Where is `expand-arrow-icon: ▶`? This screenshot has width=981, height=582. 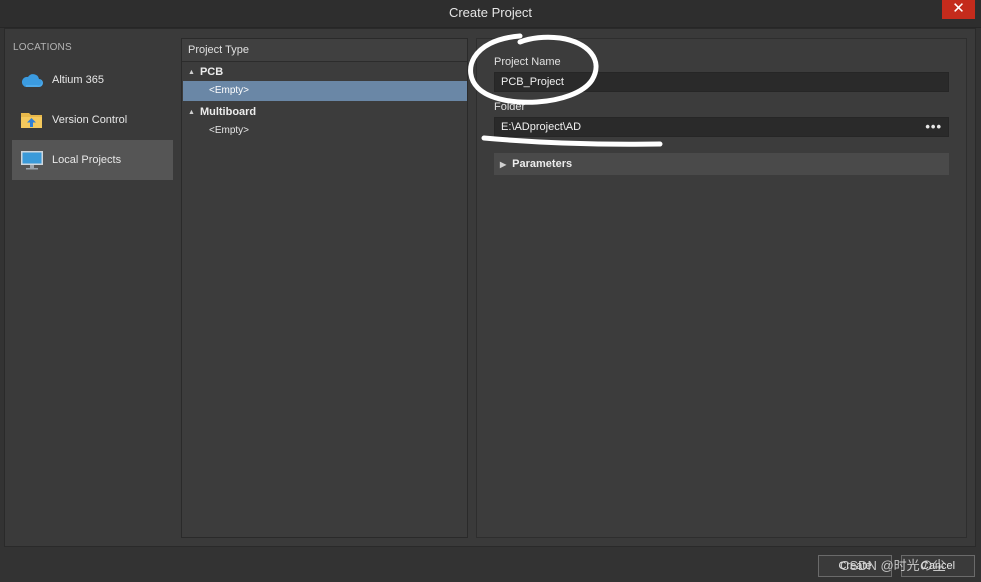 expand-arrow-icon: ▶ is located at coordinates (503, 164).